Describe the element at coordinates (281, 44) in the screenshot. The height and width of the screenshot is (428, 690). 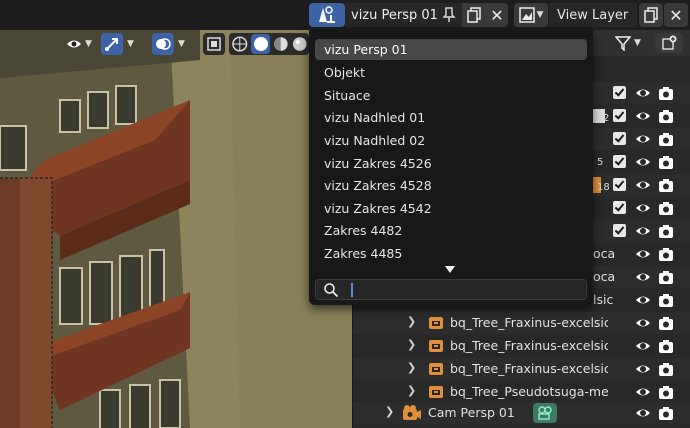
I see `material-shading-icon` at that location.